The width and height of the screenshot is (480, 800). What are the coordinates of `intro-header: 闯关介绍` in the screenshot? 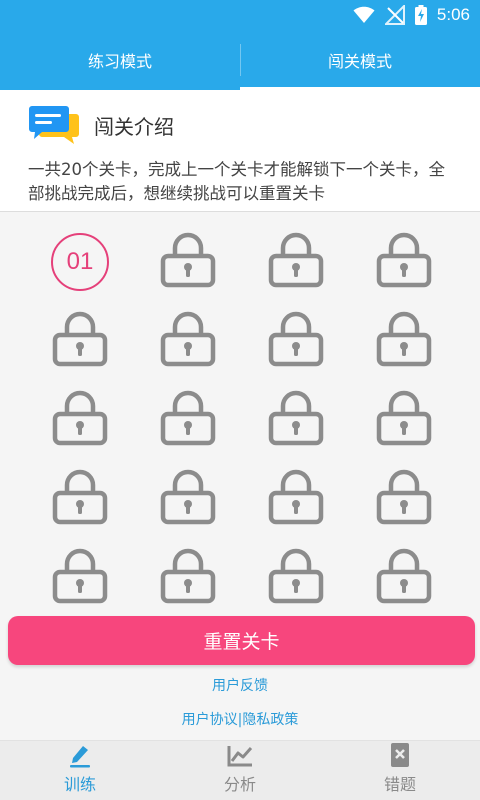 It's located at (101, 125).